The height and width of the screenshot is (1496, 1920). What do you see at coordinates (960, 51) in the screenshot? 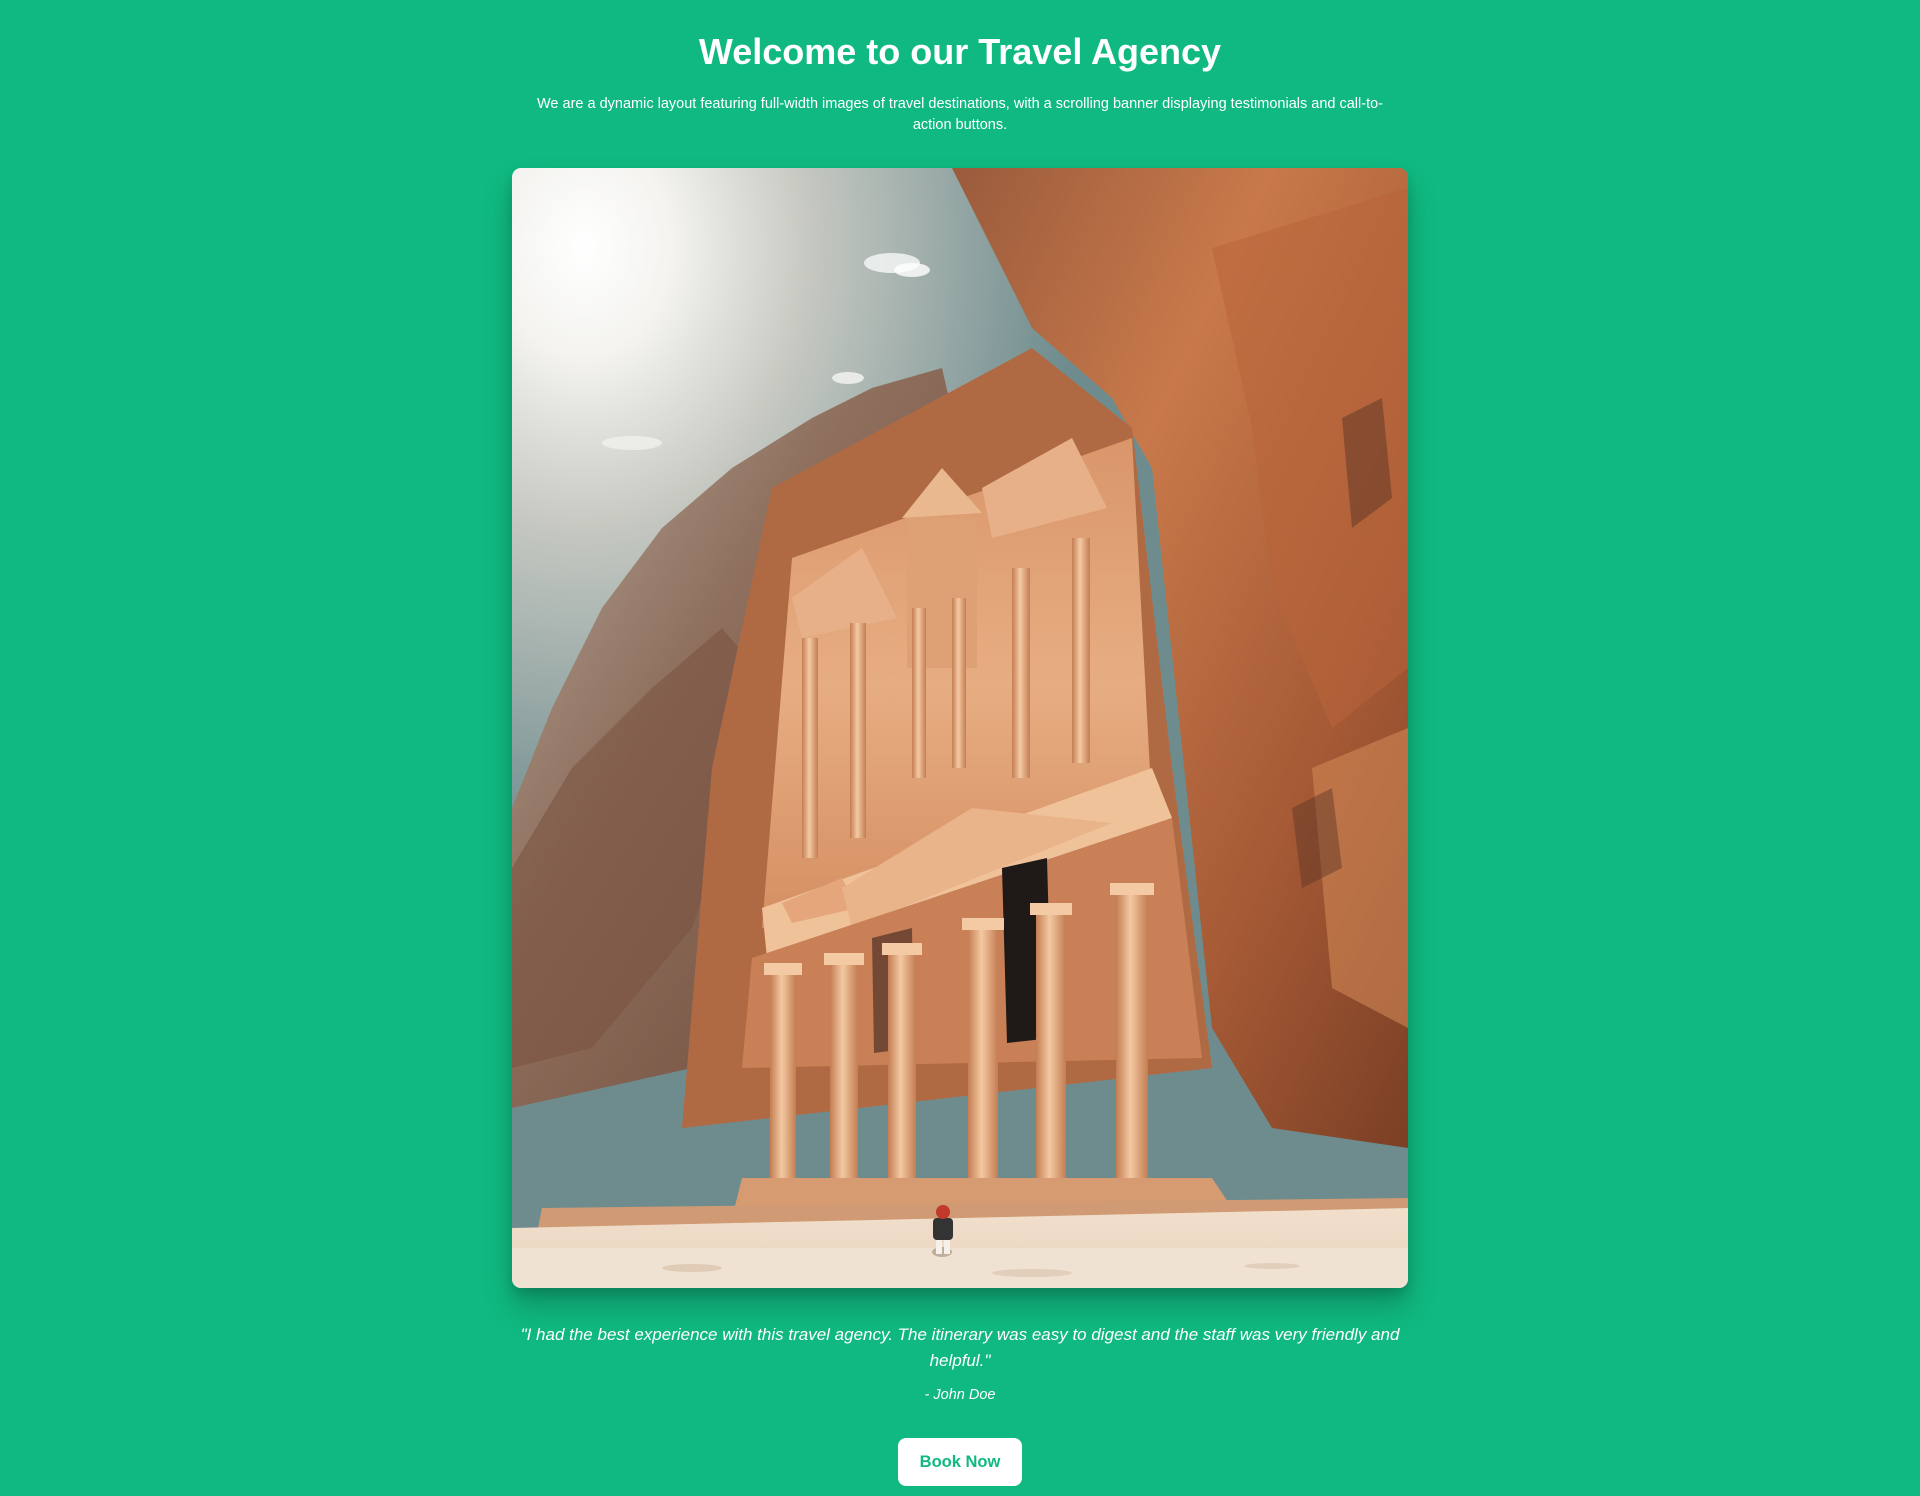
I see `page-title: Welcome to our Travel Agency` at bounding box center [960, 51].